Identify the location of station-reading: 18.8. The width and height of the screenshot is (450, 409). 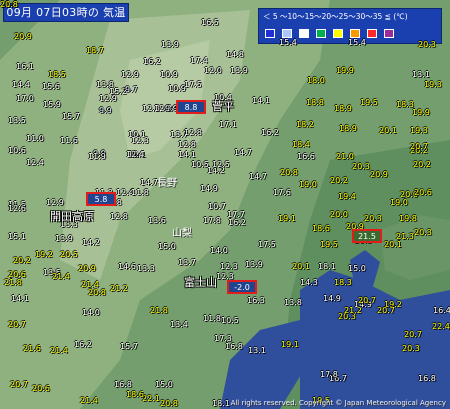
(315, 102).